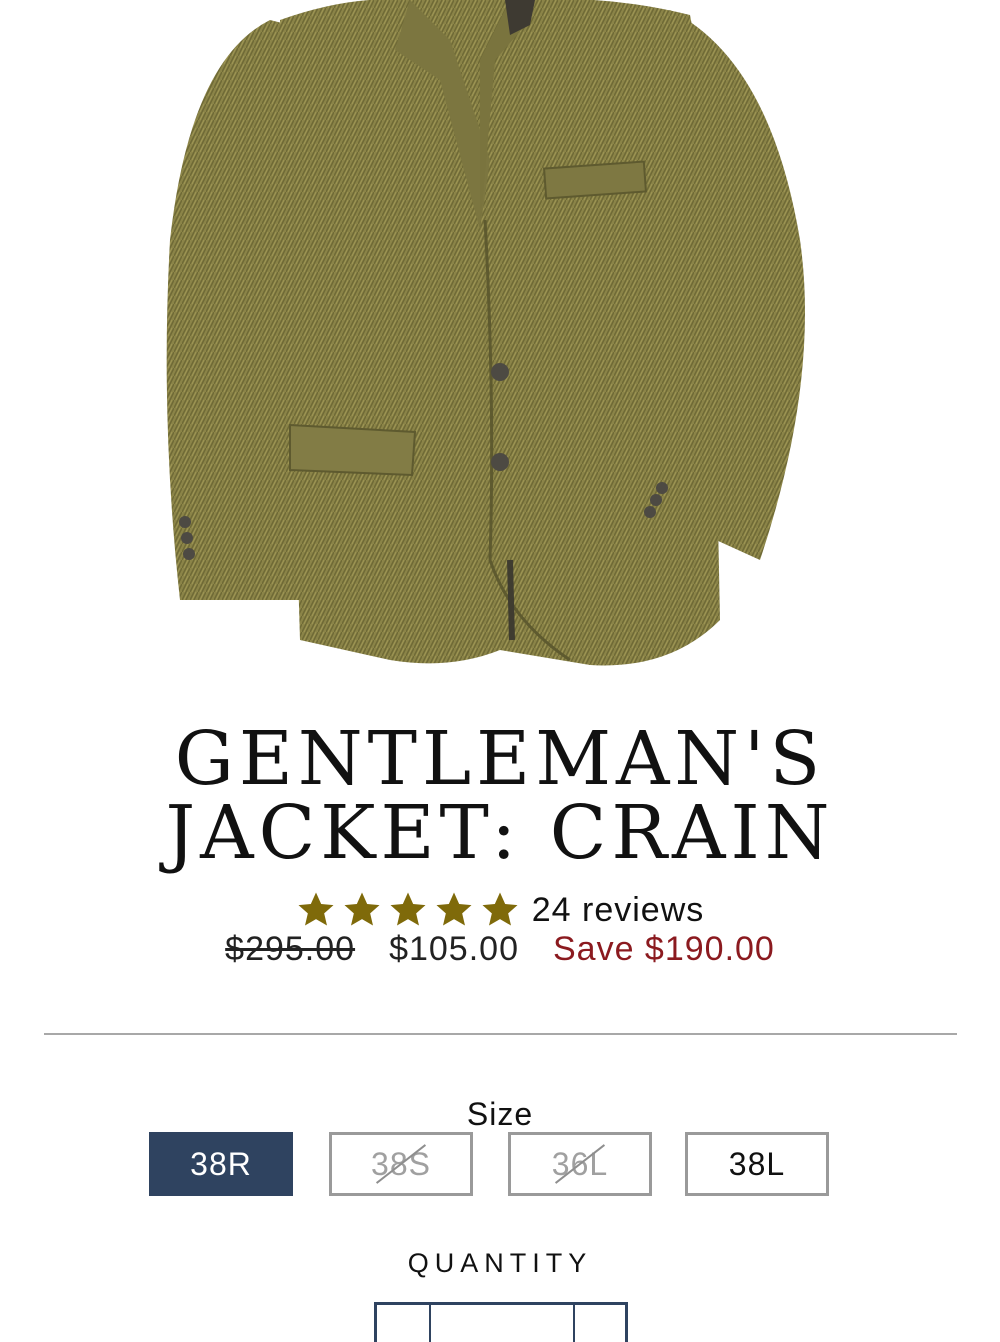 The width and height of the screenshot is (1000, 1342). Describe the element at coordinates (401, 1164) in the screenshot. I see `size-option-38s: 38S` at that location.